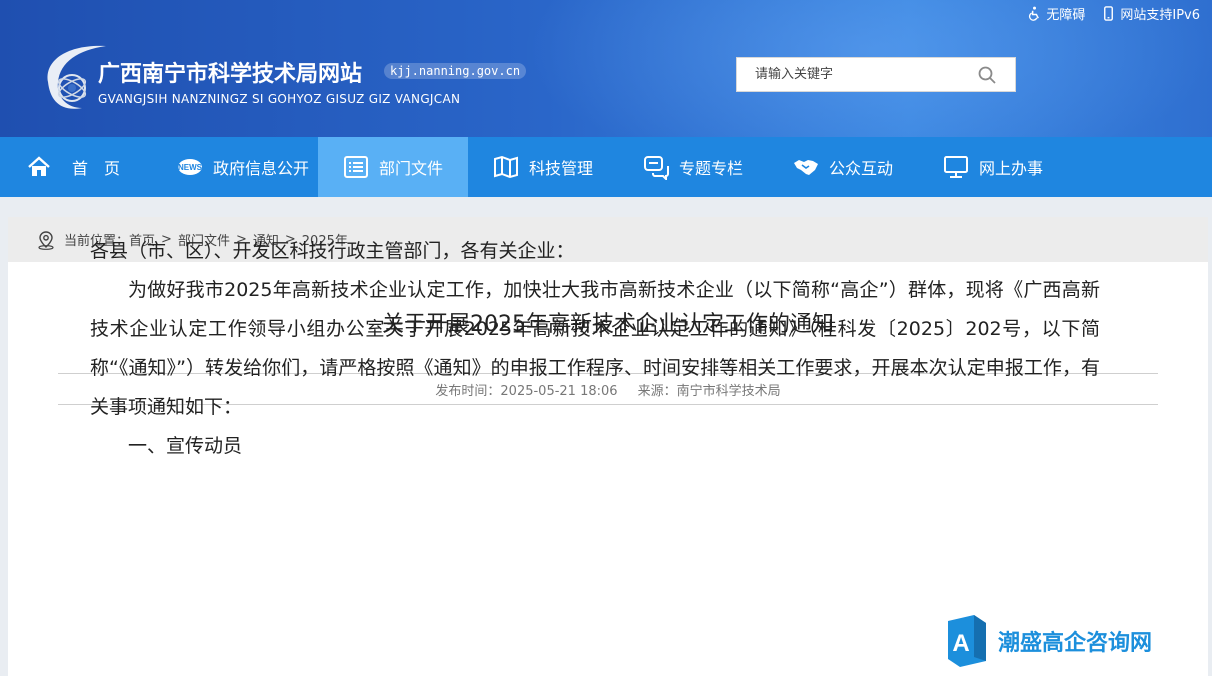  I want to click on accessibility-icon, so click(1034, 13).